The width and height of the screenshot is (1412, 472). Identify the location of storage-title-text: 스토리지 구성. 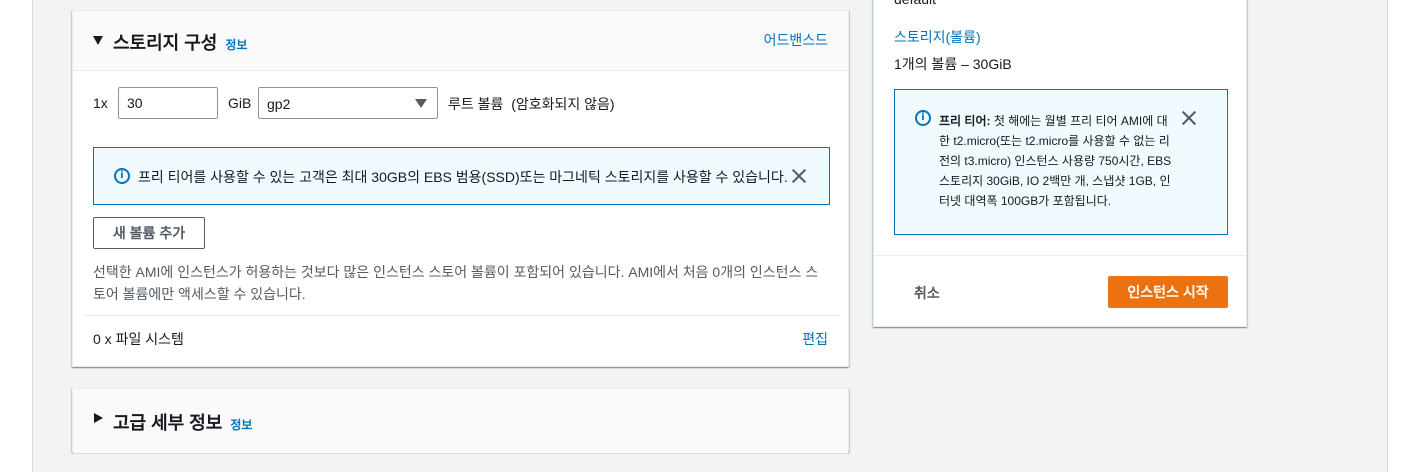
(165, 43).